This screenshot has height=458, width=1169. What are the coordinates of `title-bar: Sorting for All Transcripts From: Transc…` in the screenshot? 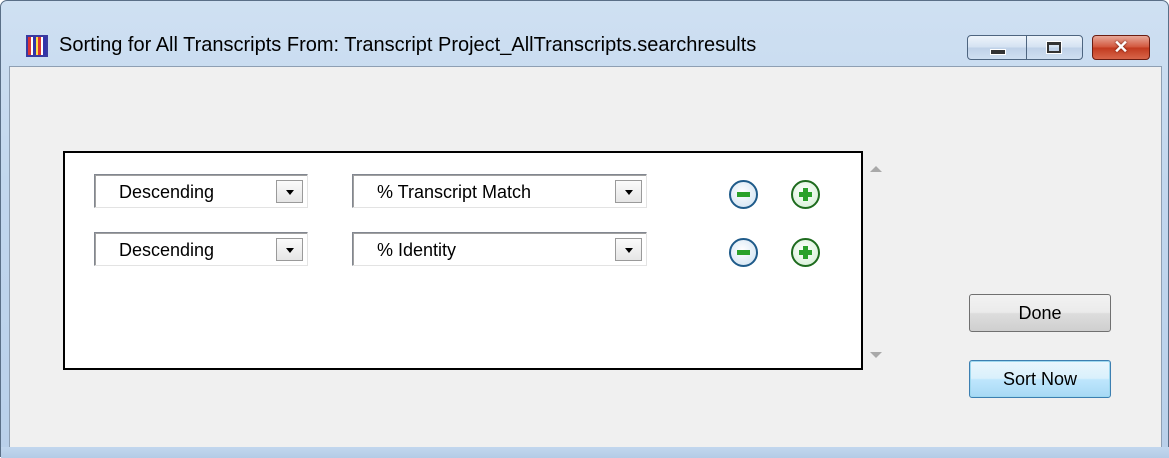 It's located at (584, 31).